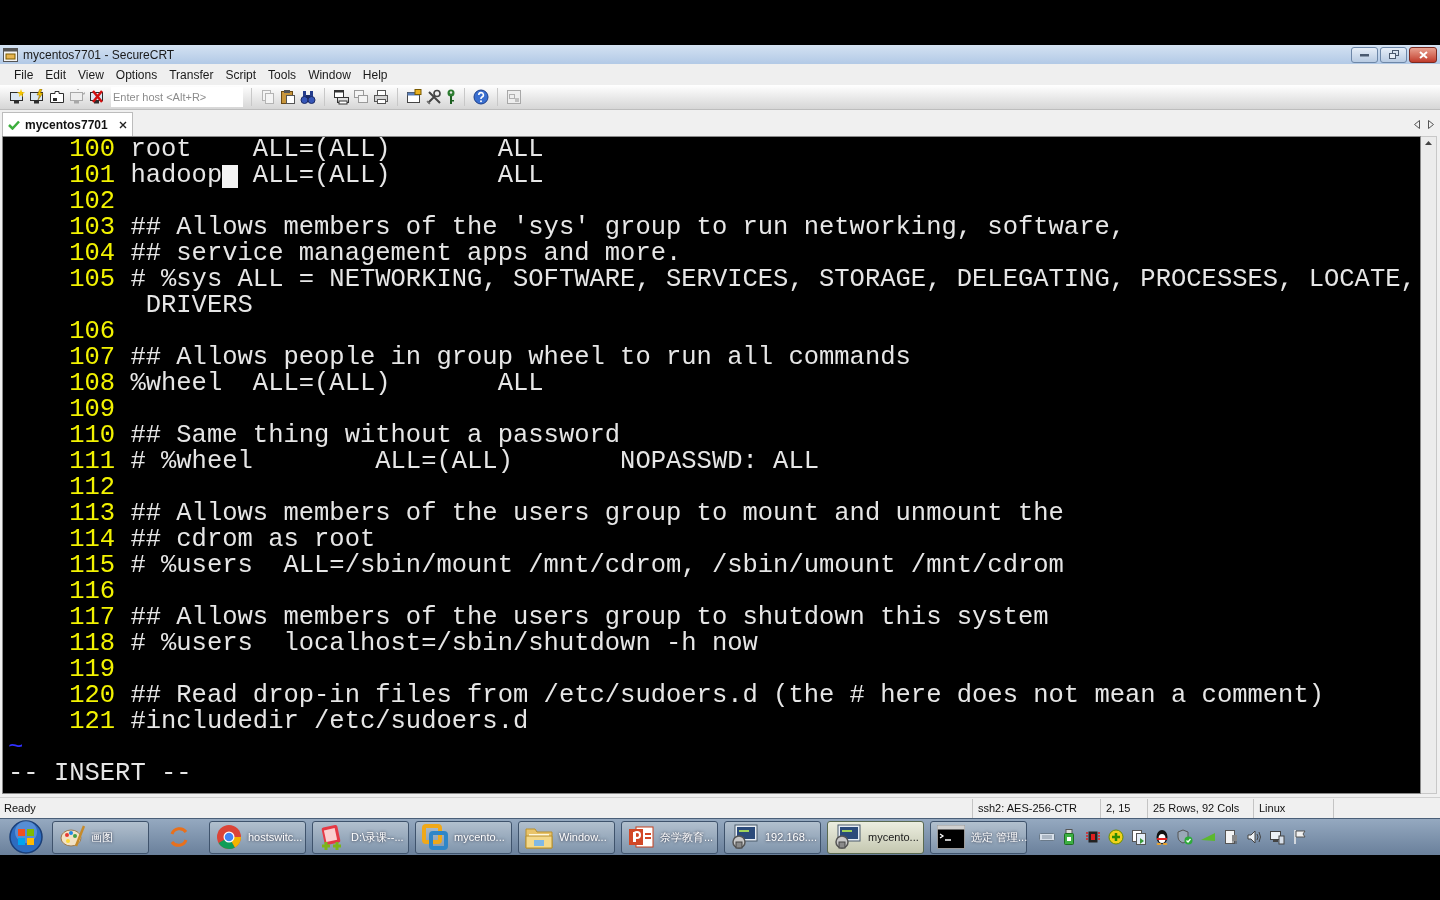 The height and width of the screenshot is (900, 1440). Describe the element at coordinates (434, 97) in the screenshot. I see `wrench-icon` at that location.